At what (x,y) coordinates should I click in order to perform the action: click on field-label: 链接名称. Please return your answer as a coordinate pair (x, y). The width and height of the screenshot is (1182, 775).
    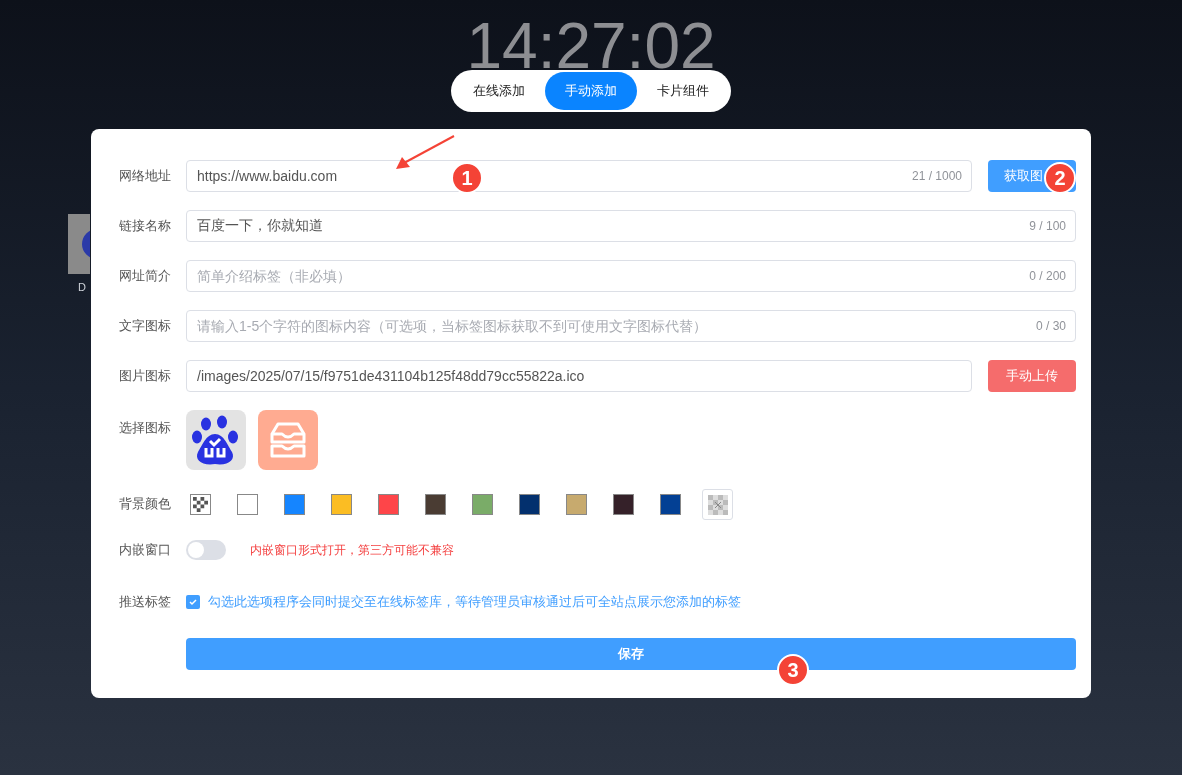
    Looking at the image, I should click on (145, 226).